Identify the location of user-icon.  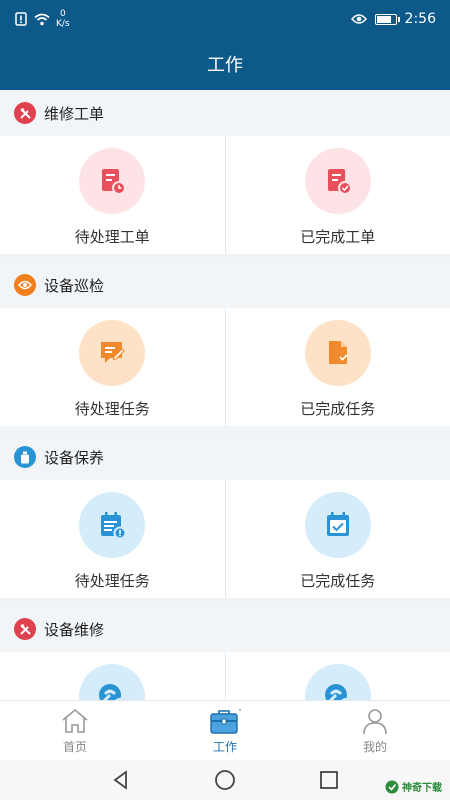
(375, 721).